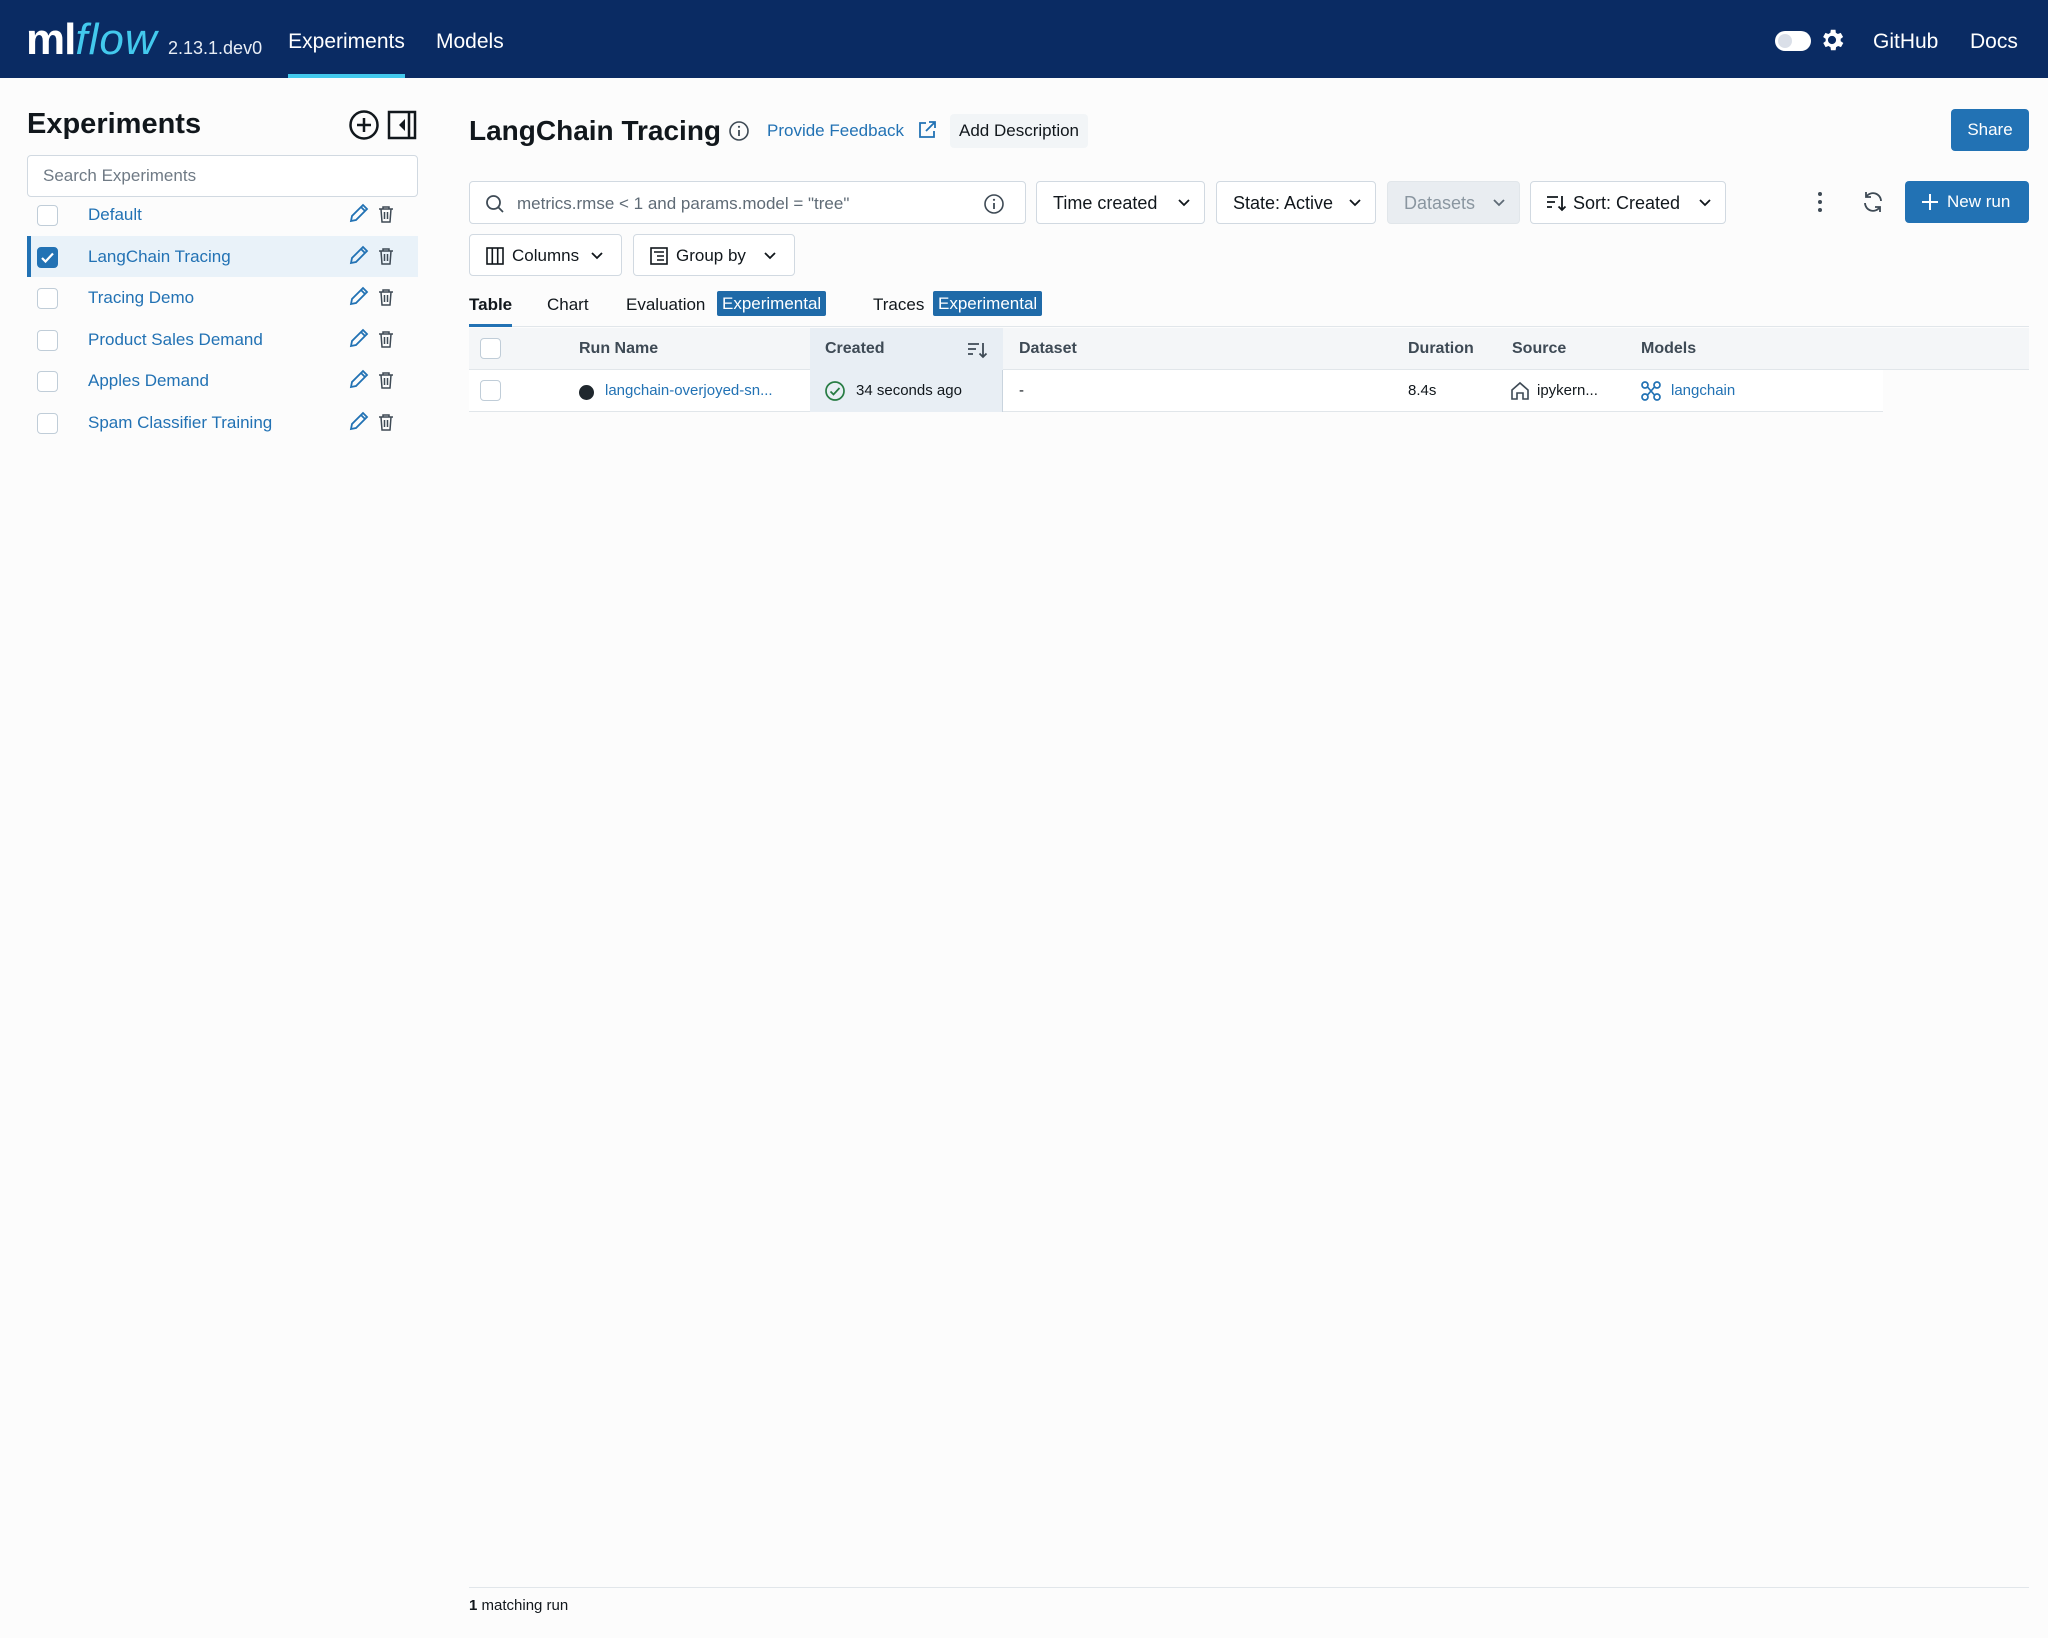  I want to click on new-run-button: New run, so click(1967, 202).